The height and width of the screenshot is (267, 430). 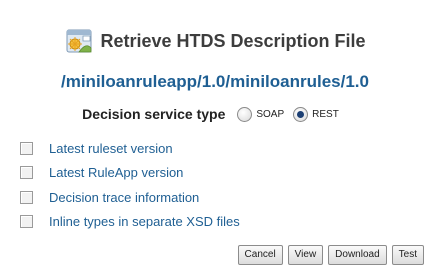 What do you see at coordinates (144, 222) in the screenshot?
I see `option-label: Inline types in separate XSD files` at bounding box center [144, 222].